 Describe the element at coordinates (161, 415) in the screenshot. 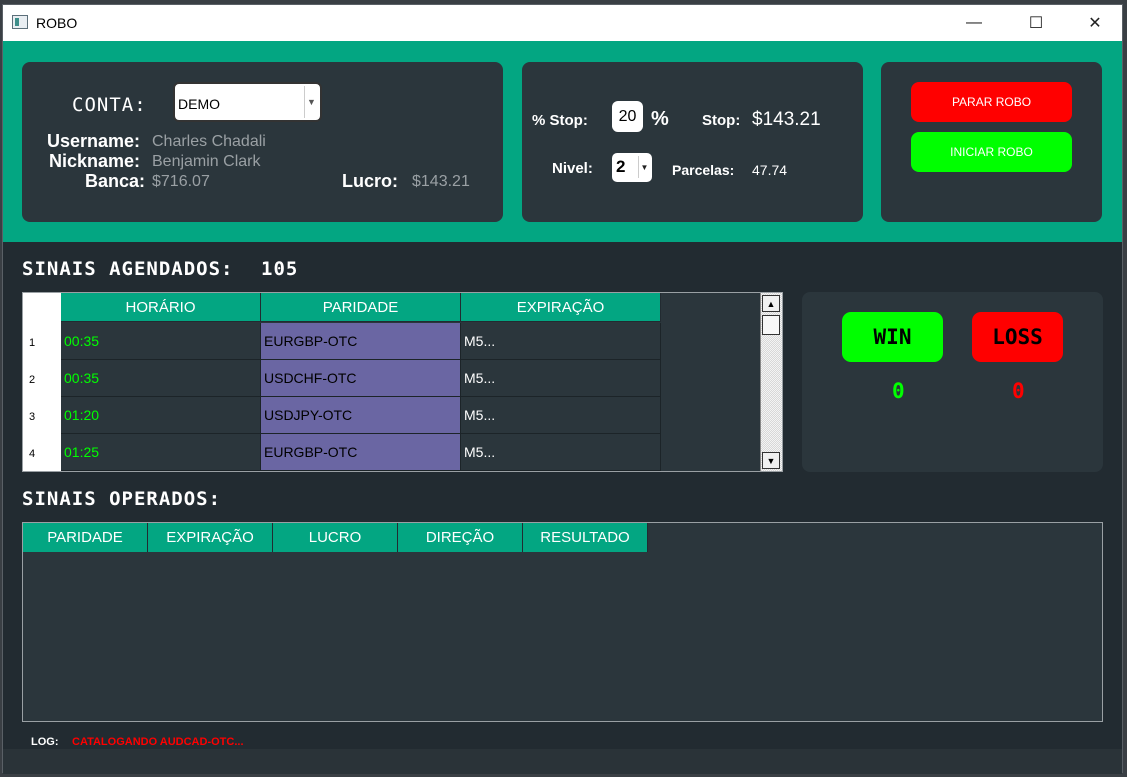

I see `table-cell-time: 01:20` at that location.